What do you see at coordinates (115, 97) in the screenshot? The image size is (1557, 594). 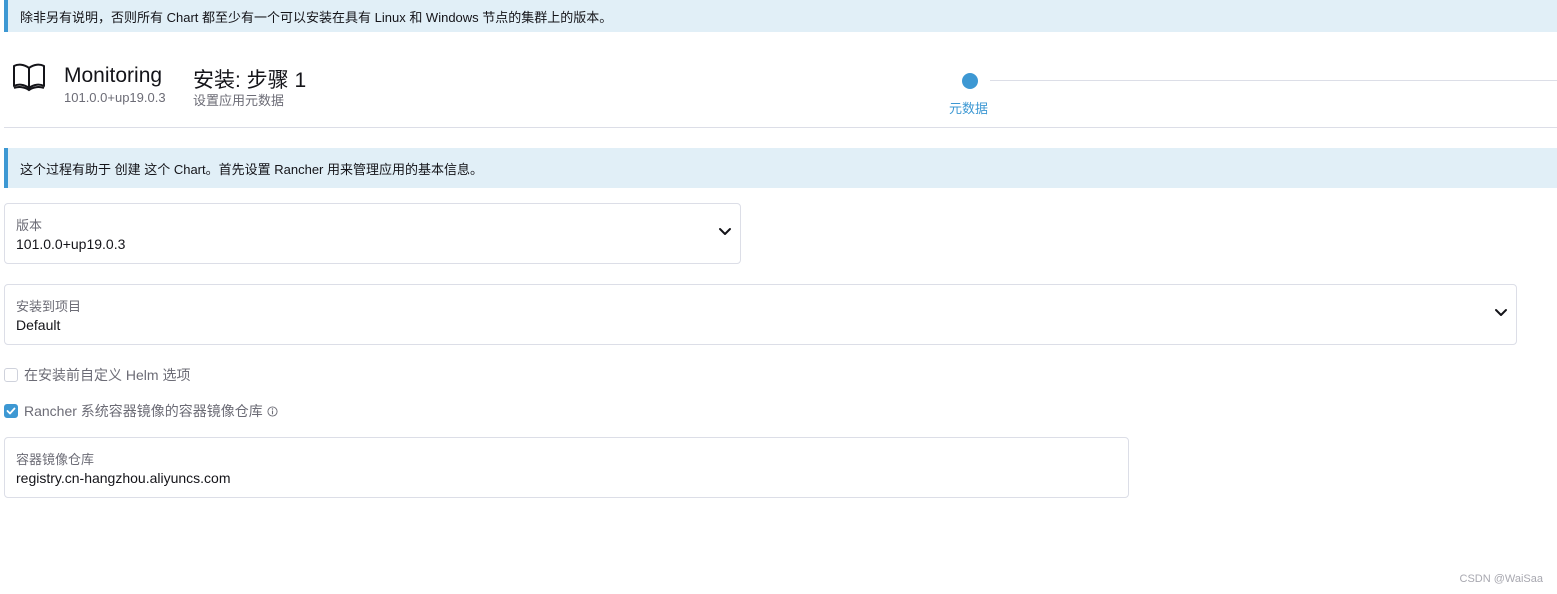 I see `app-version: 101.0.0+up19.0.3` at bounding box center [115, 97].